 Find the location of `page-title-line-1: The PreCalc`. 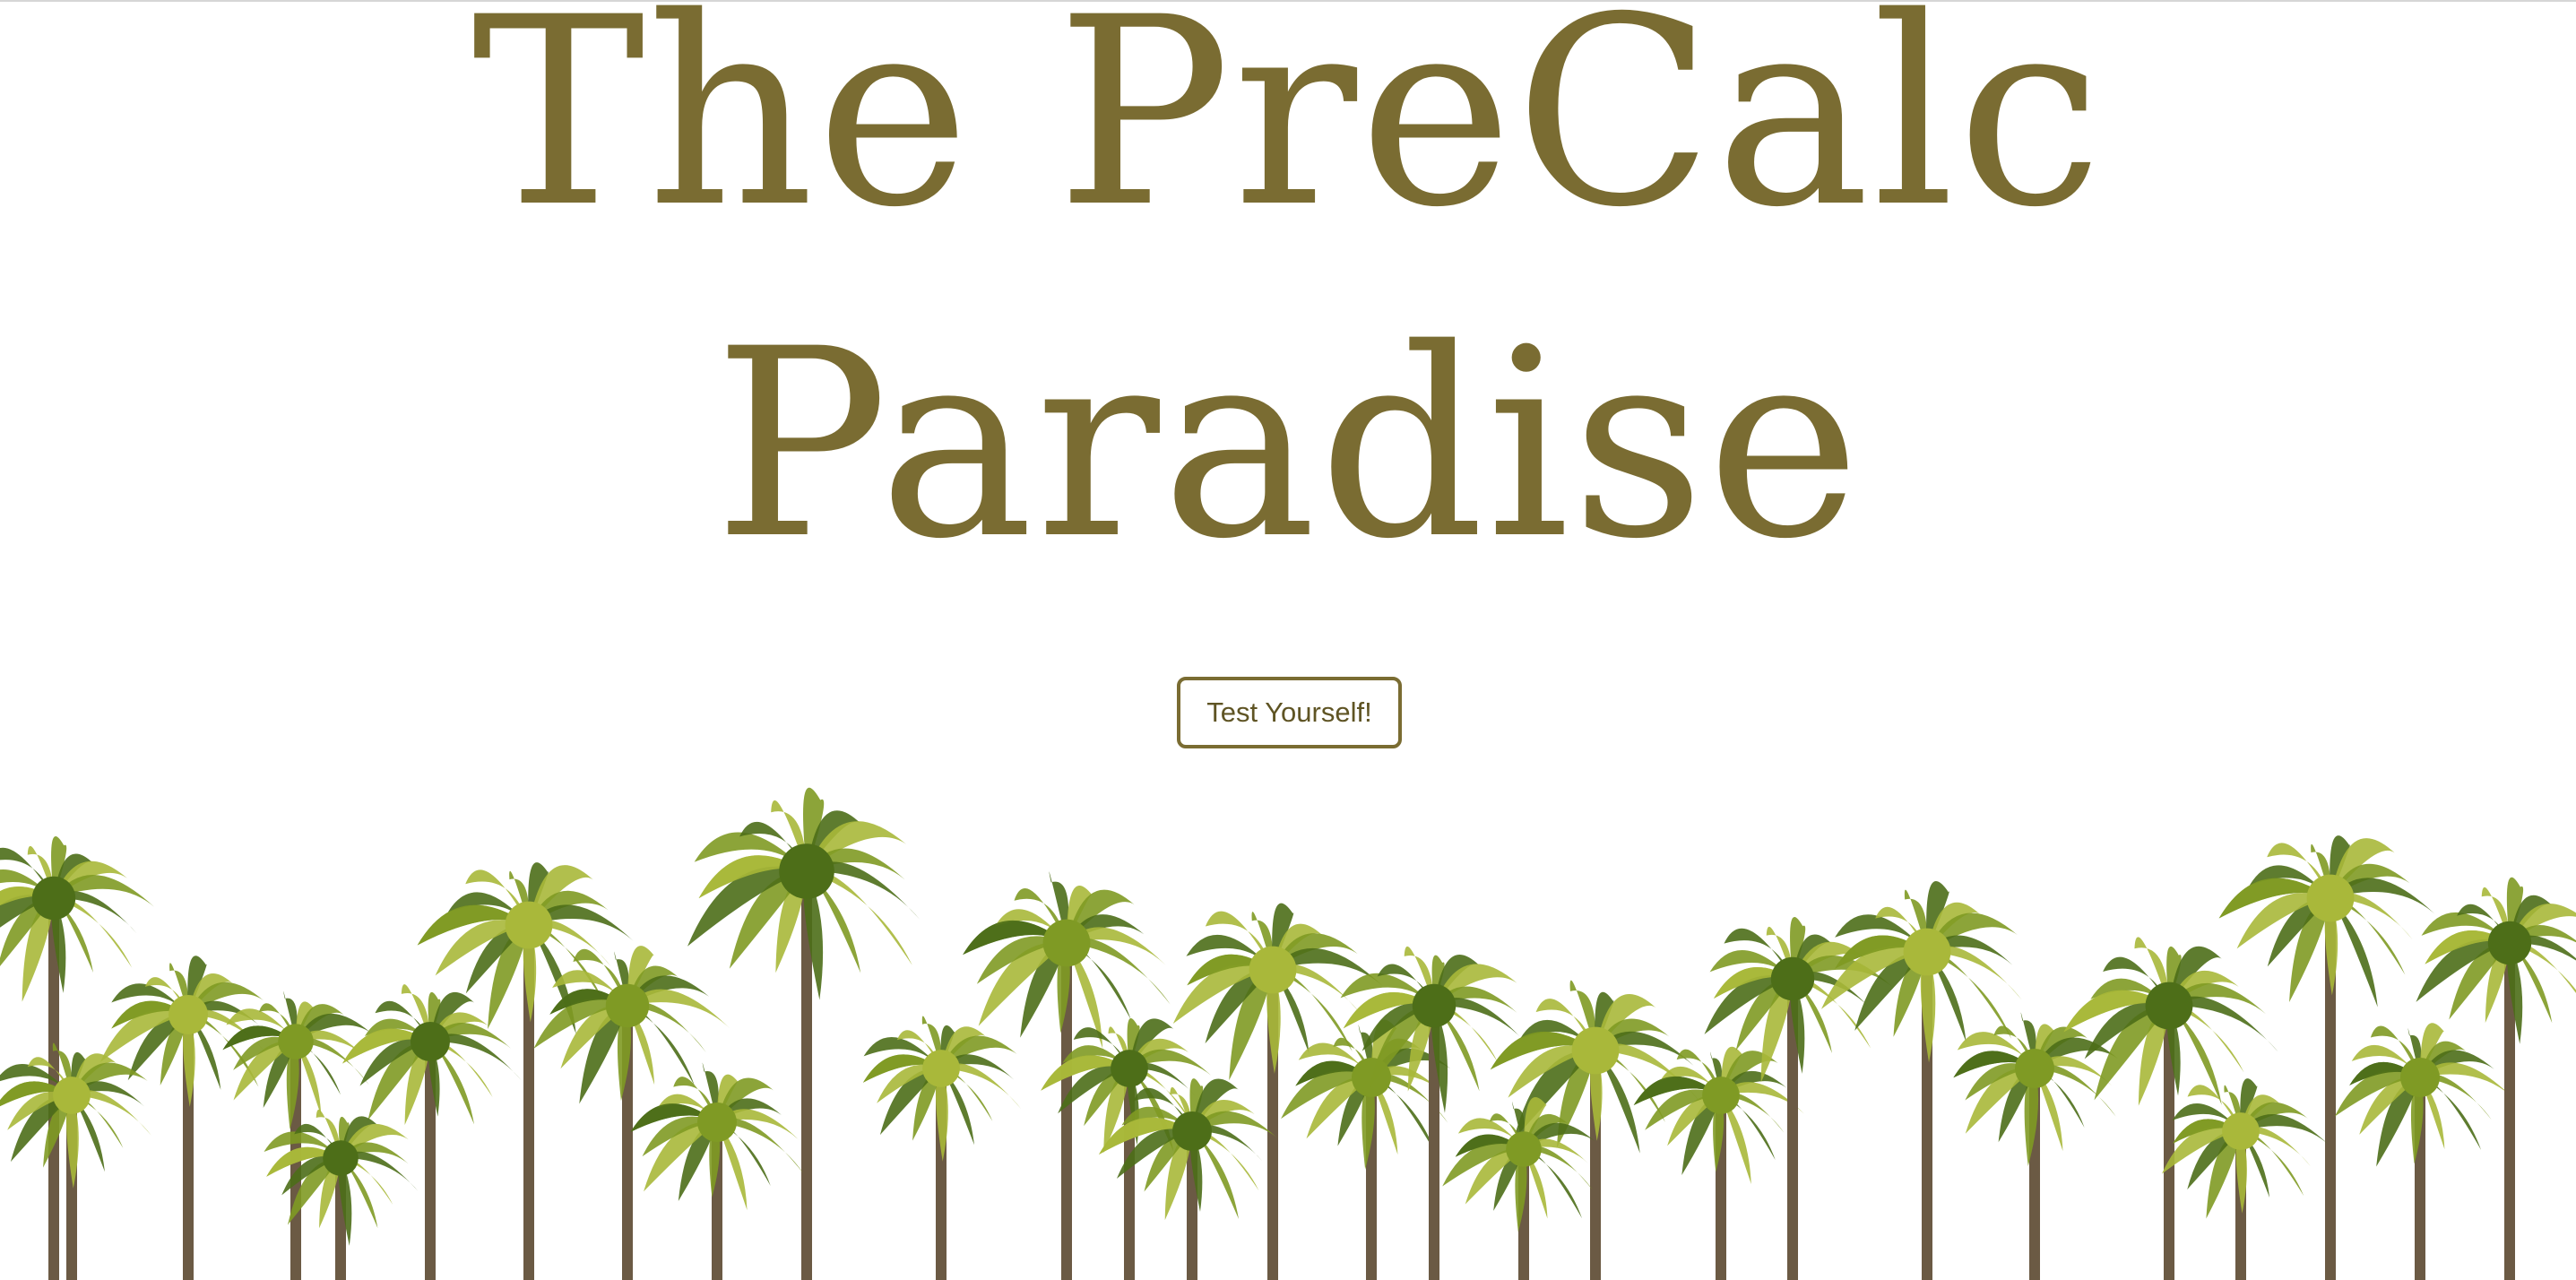

page-title-line-1: The PreCalc is located at coordinates (1288, 132).